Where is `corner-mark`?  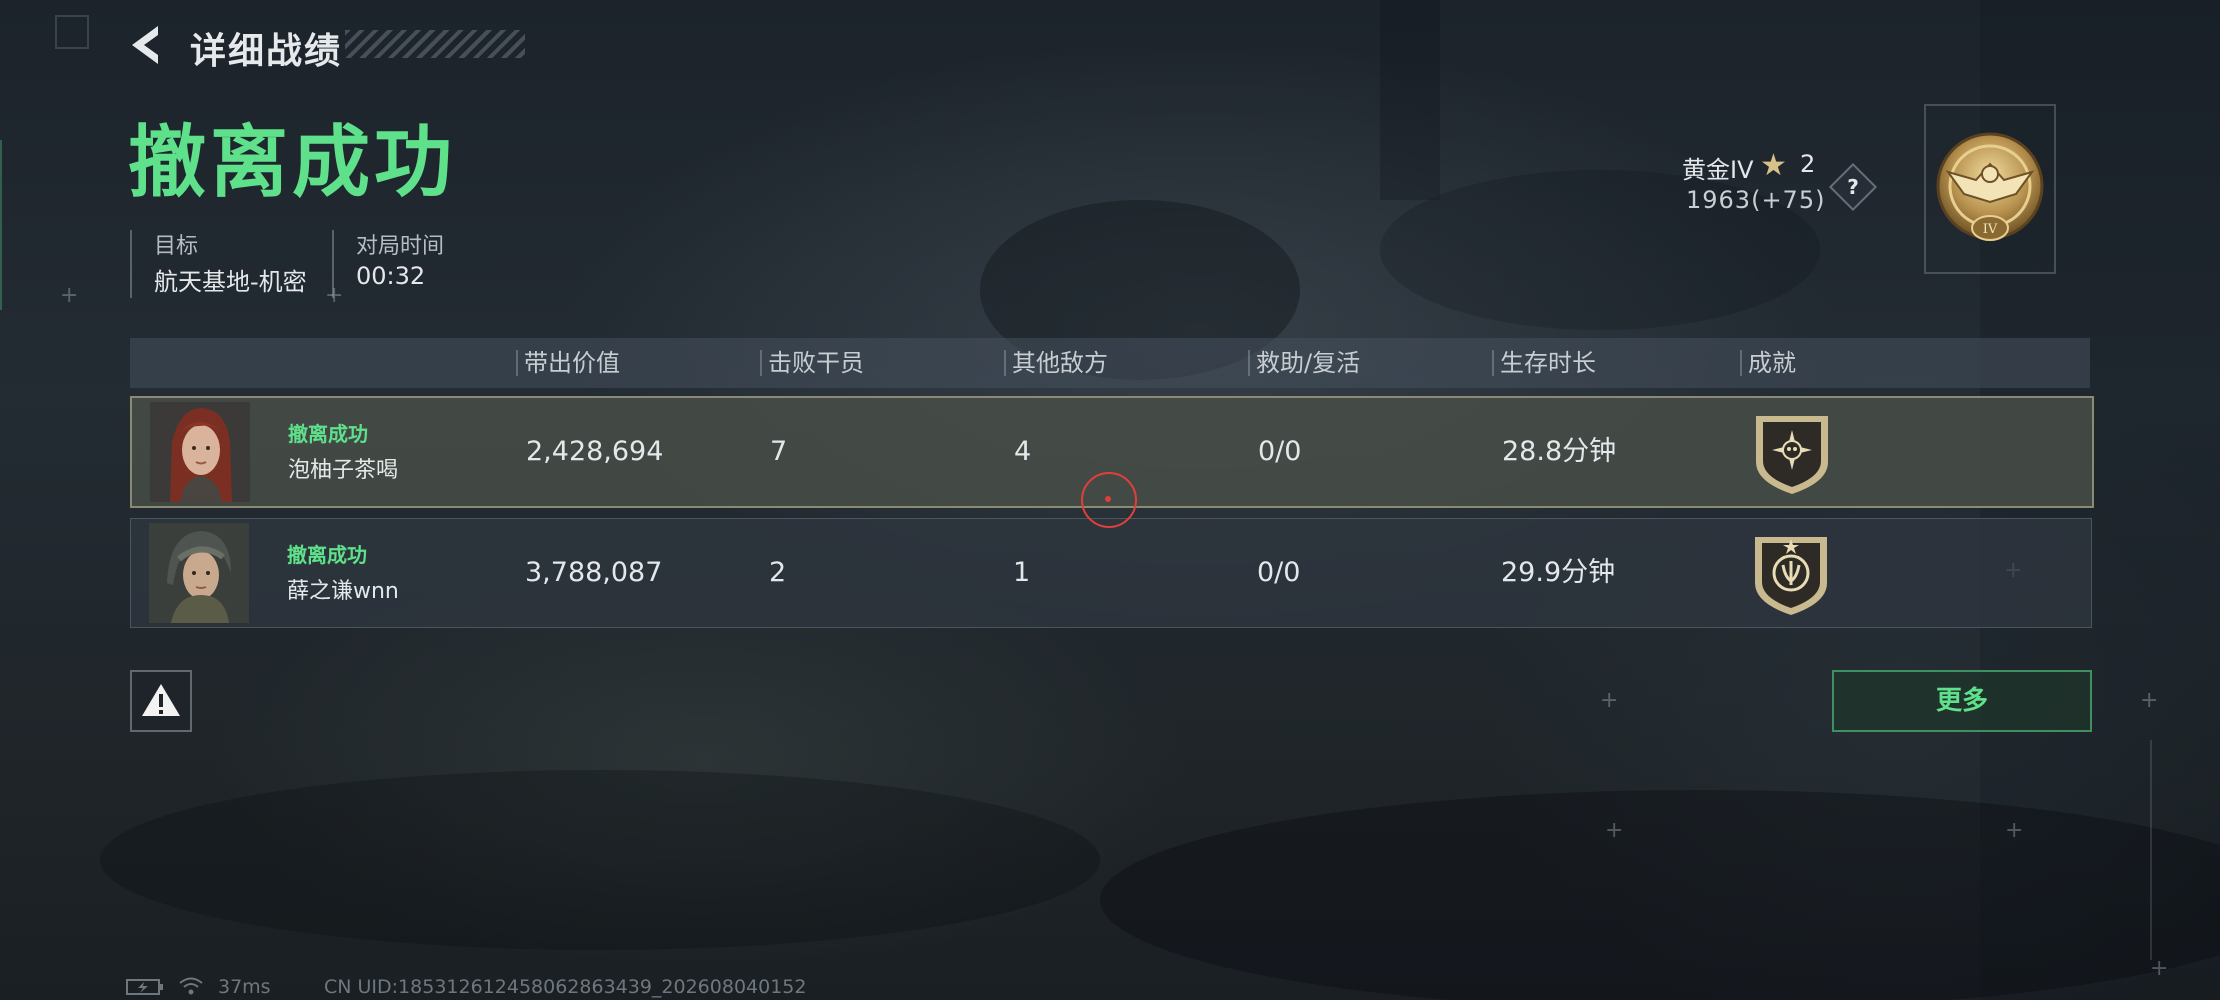 corner-mark is located at coordinates (72, 32).